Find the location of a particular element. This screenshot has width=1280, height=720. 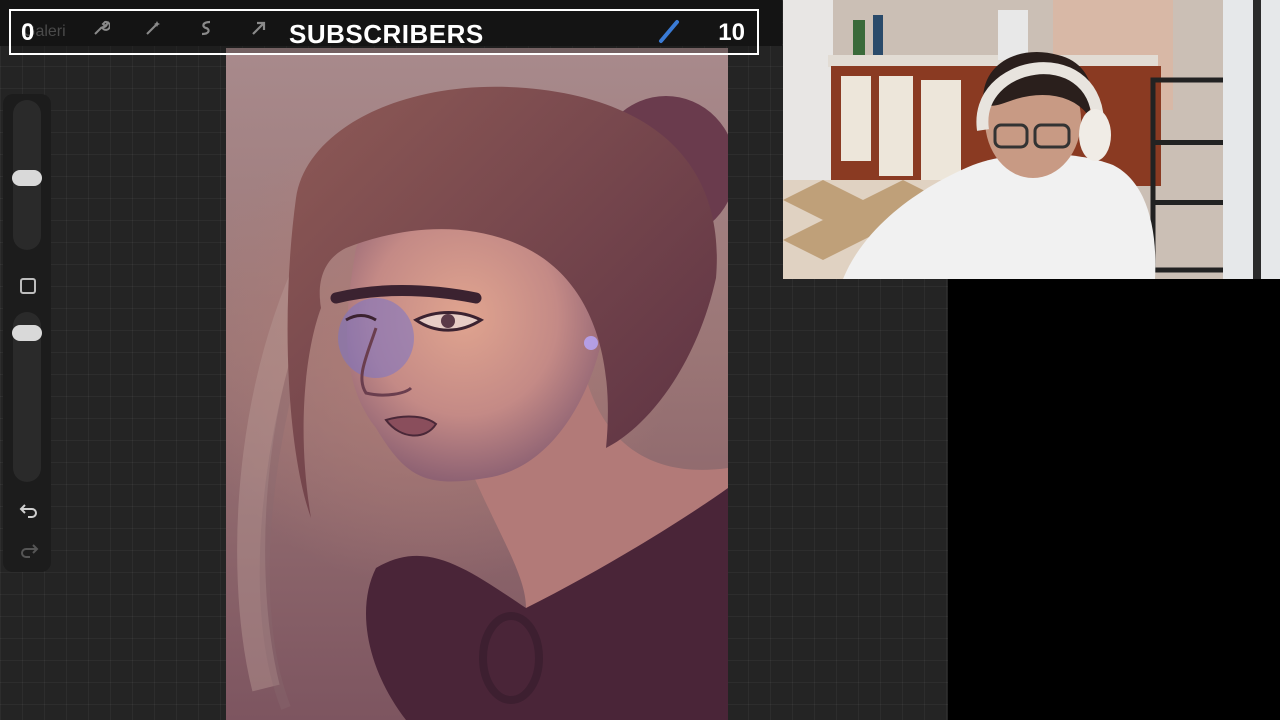

wrench-icon is located at coordinates (101, 31).